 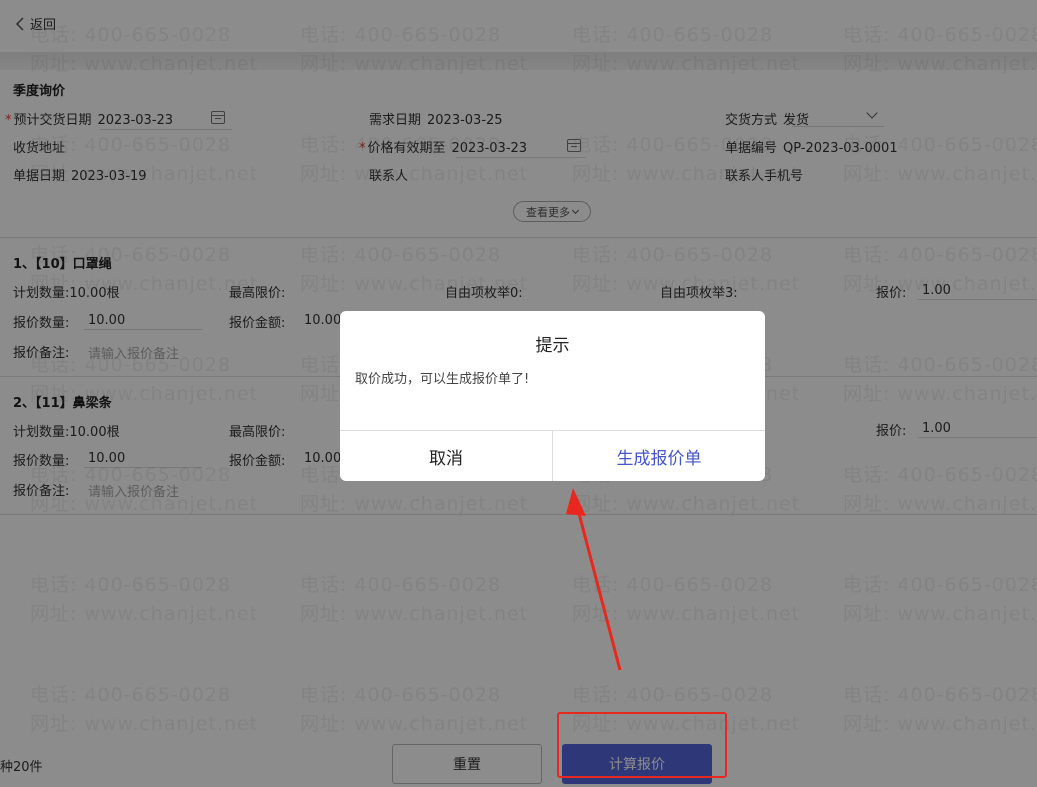 What do you see at coordinates (552, 346) in the screenshot?
I see `dialog-title: 提示` at bounding box center [552, 346].